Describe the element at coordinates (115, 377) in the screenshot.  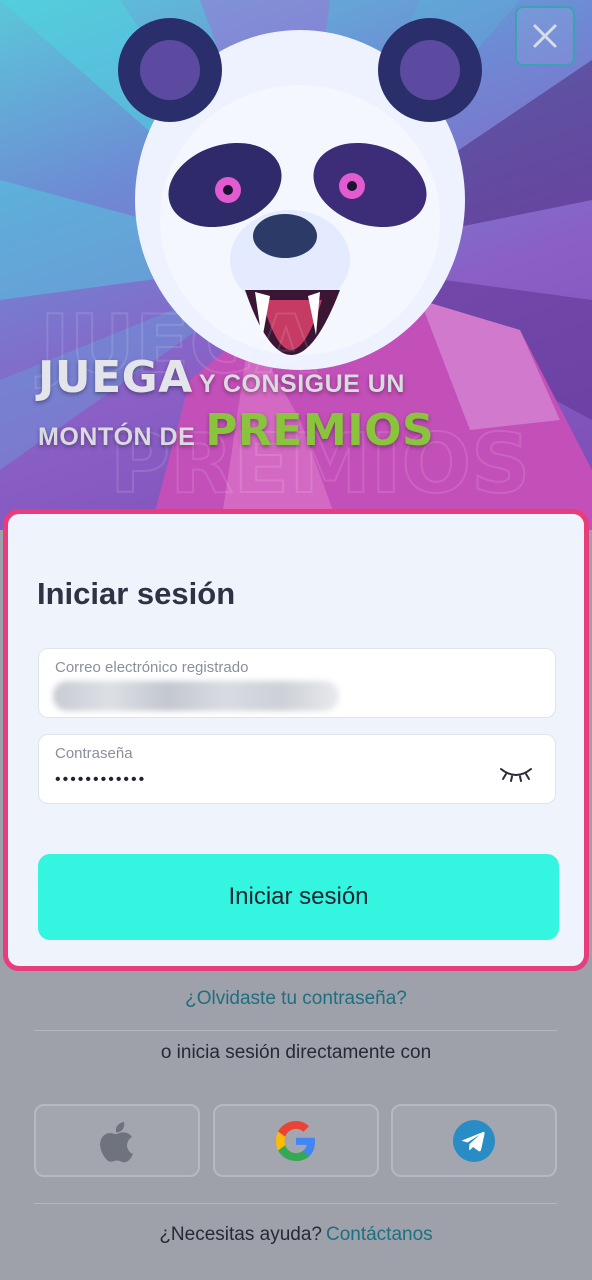
I see `headline-word-juega: JUEGA` at that location.